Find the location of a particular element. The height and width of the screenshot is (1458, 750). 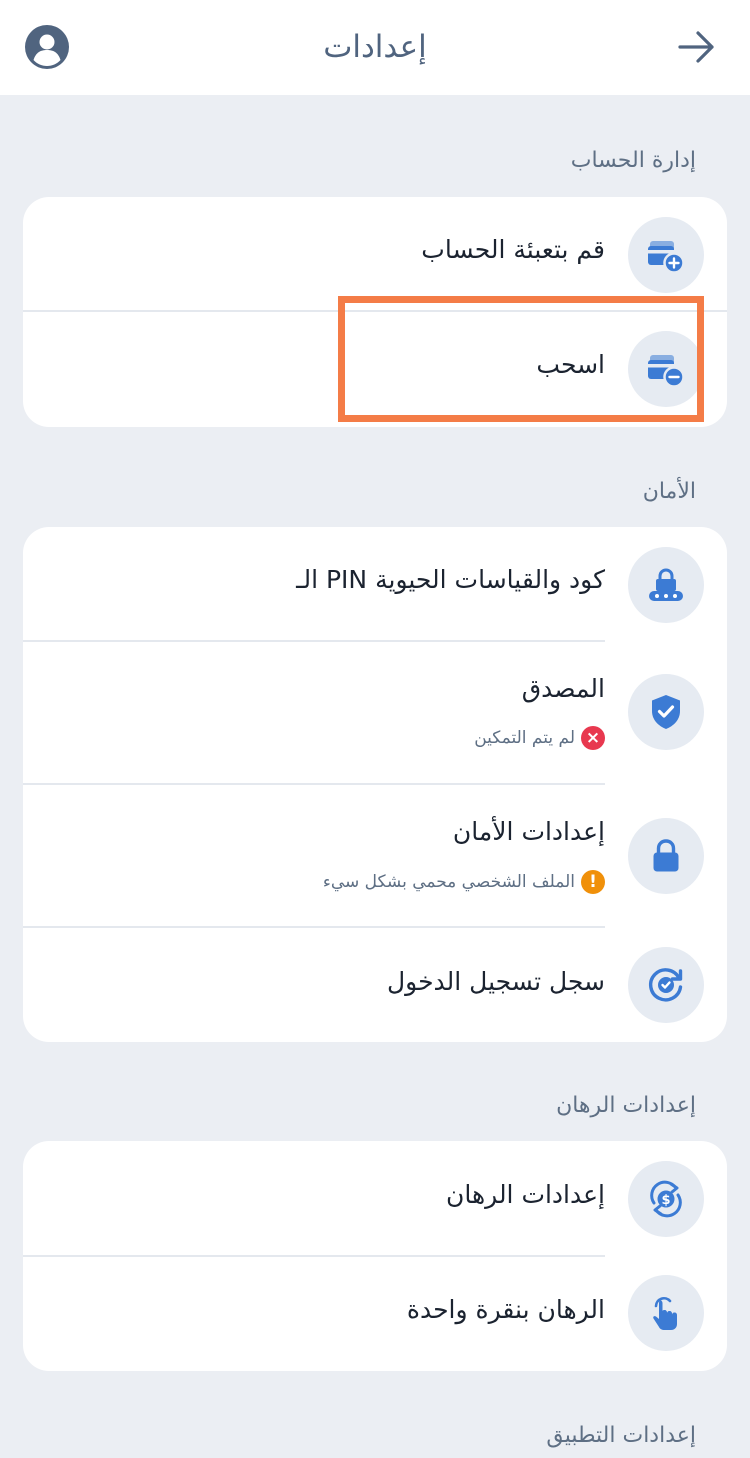

menu-item-title: كود والقياسات الحيوية PIN الـ is located at coordinates (450, 579).